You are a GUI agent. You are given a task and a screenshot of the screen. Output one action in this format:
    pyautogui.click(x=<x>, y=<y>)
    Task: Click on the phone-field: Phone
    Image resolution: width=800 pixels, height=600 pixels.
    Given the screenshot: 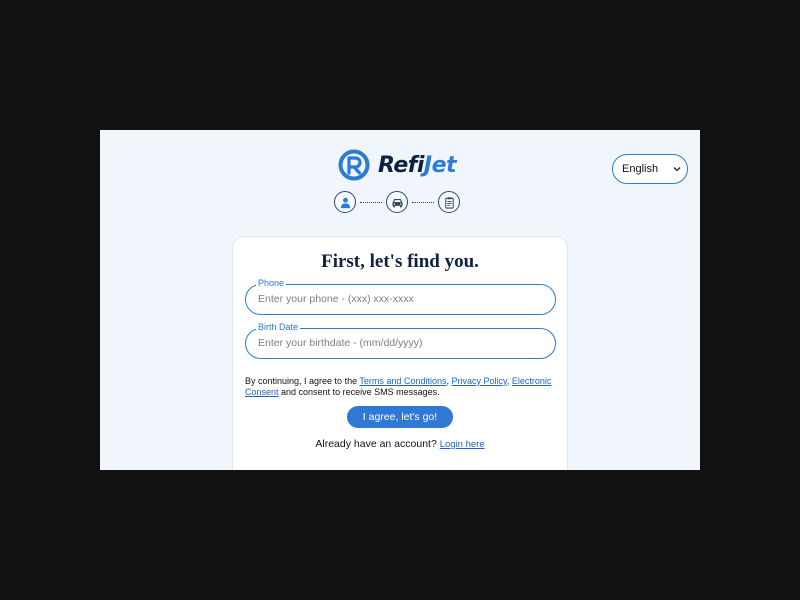 What is the action you would take?
    pyautogui.click(x=400, y=296)
    